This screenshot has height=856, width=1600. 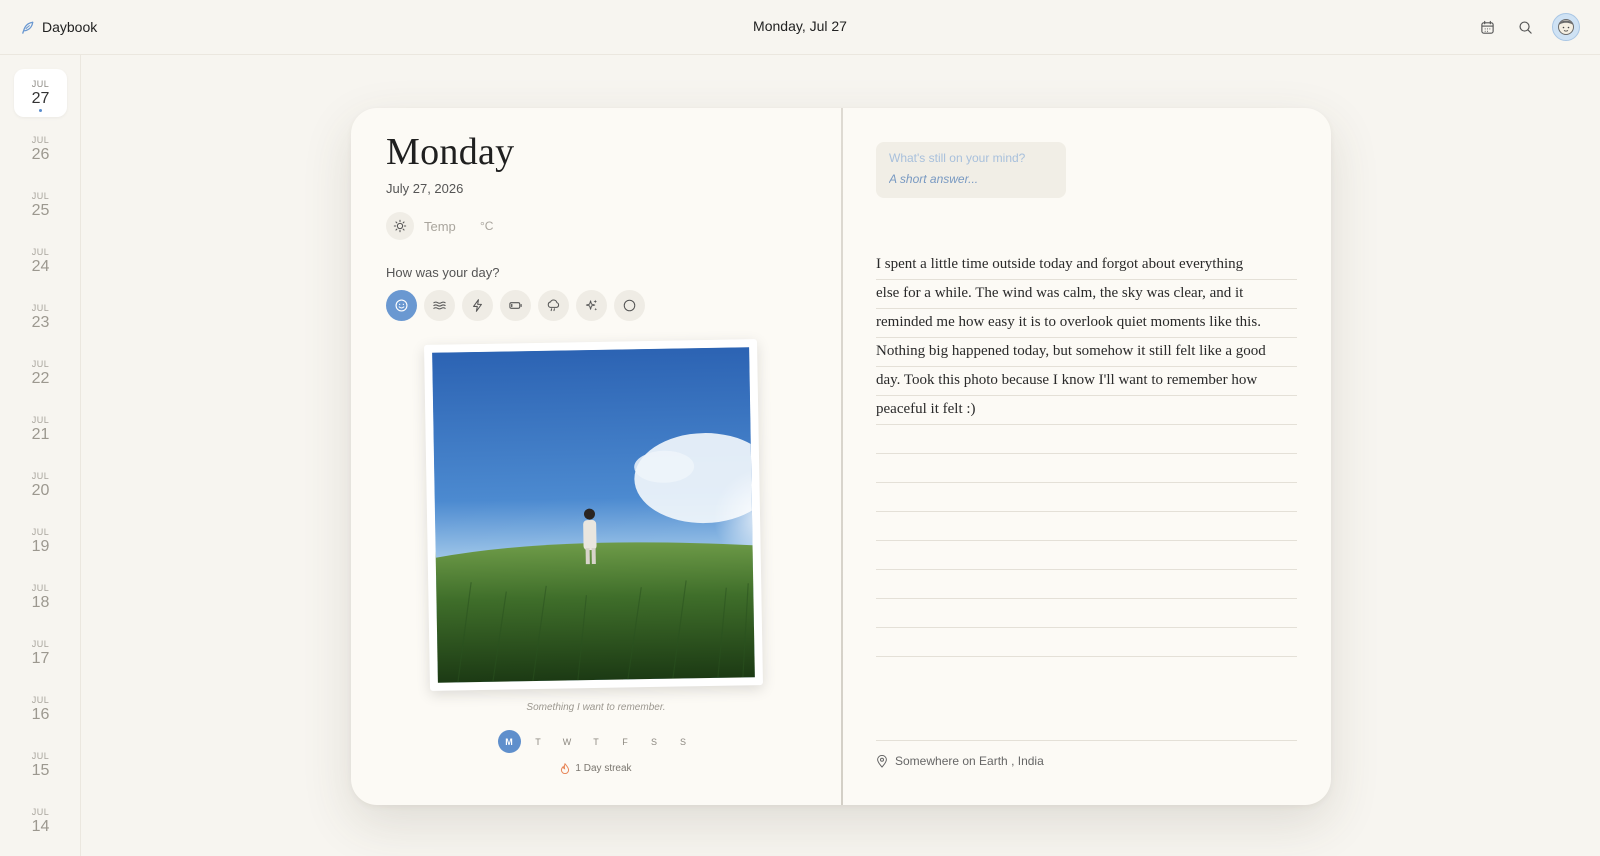 What do you see at coordinates (487, 226) in the screenshot?
I see `temperature-unit: °C` at bounding box center [487, 226].